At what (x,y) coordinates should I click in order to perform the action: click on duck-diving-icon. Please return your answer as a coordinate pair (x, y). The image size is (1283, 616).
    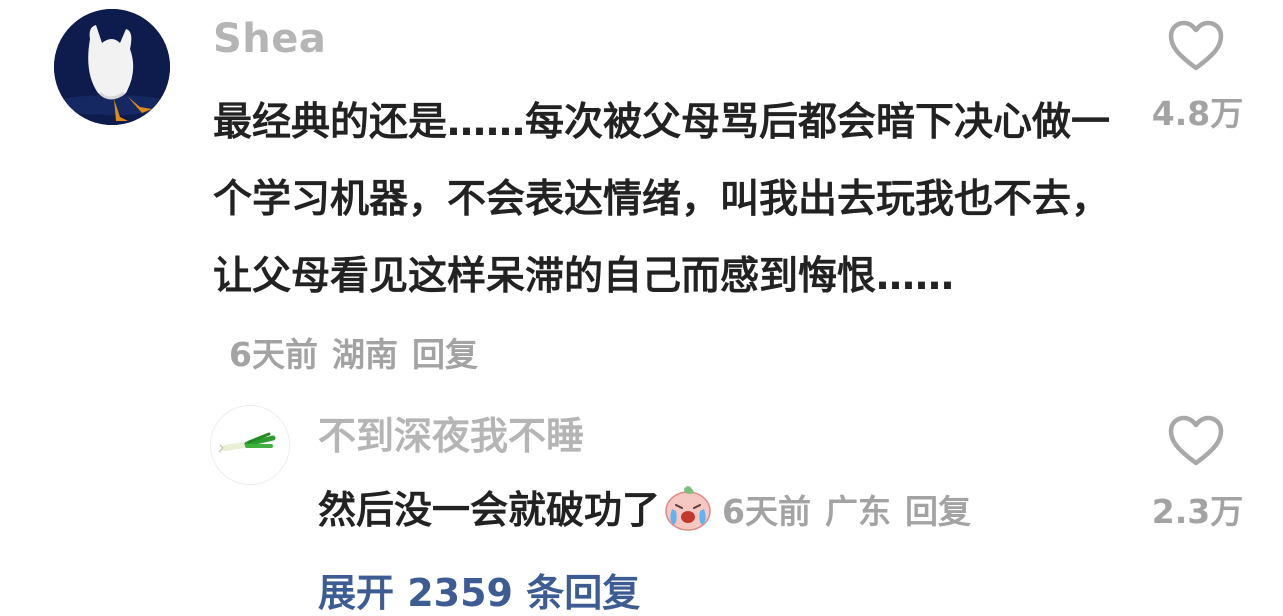
    Looking at the image, I should click on (112, 67).